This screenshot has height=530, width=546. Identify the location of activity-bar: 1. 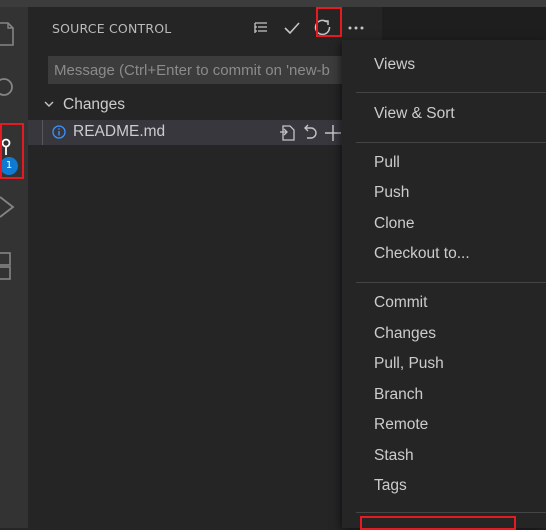
(14, 267).